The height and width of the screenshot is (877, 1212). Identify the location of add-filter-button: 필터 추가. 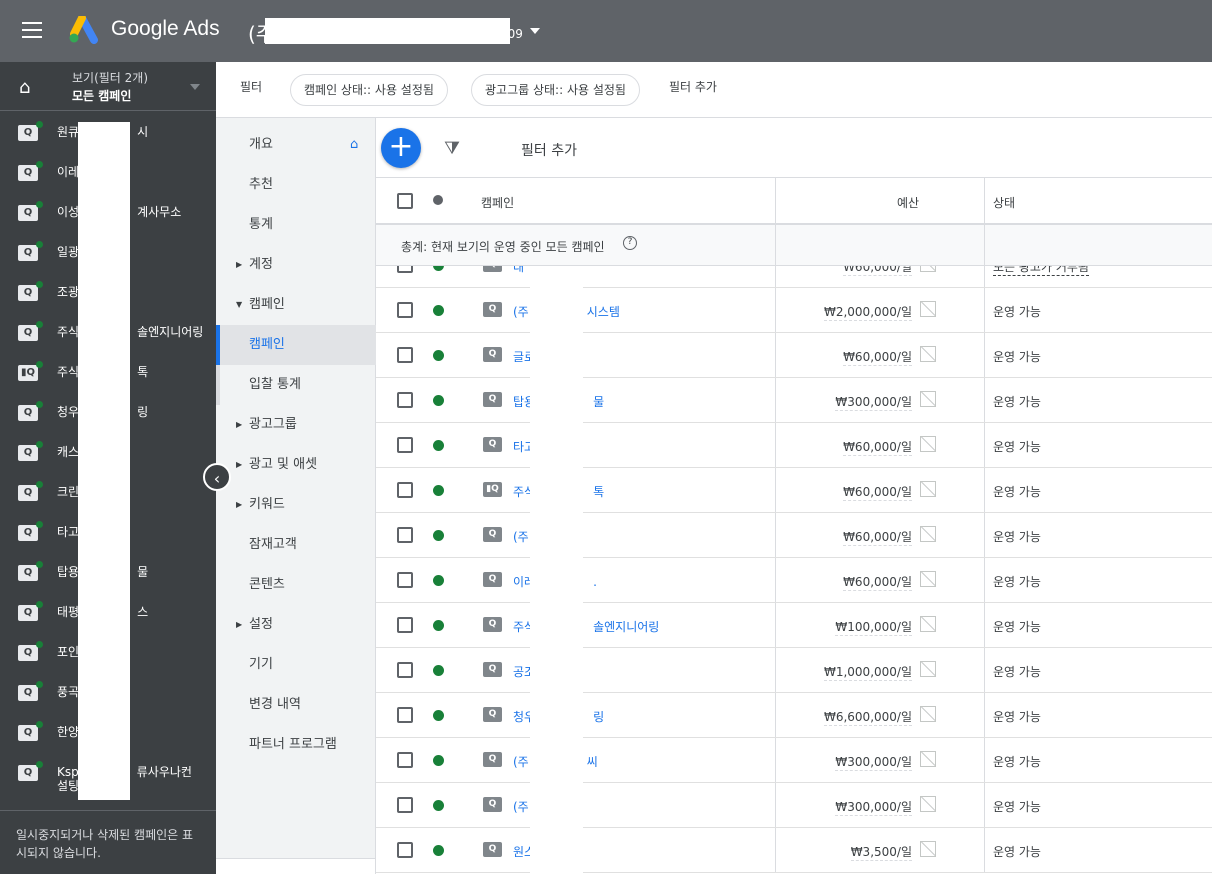
(549, 150).